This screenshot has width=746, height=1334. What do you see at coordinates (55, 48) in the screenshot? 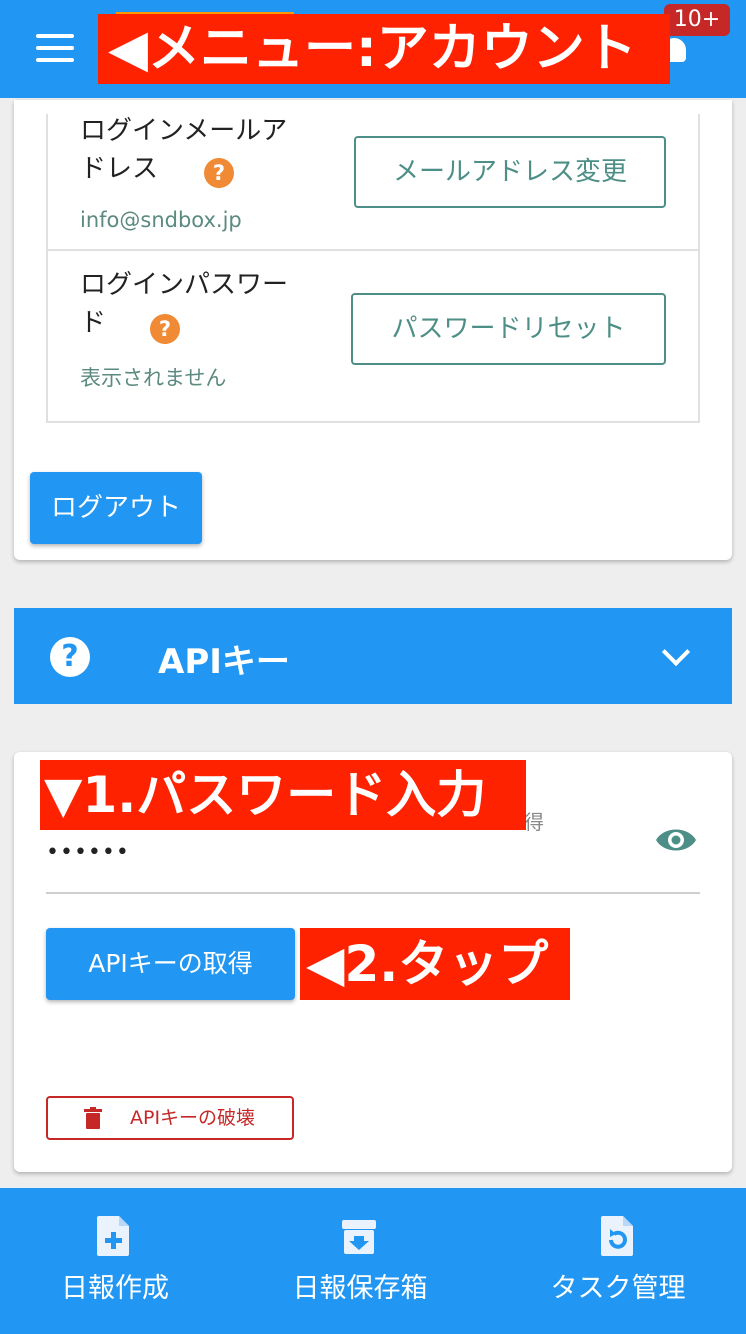
I see `menu-icon` at bounding box center [55, 48].